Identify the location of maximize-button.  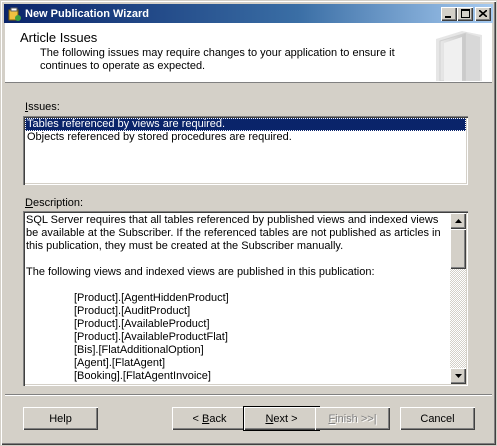
(465, 13).